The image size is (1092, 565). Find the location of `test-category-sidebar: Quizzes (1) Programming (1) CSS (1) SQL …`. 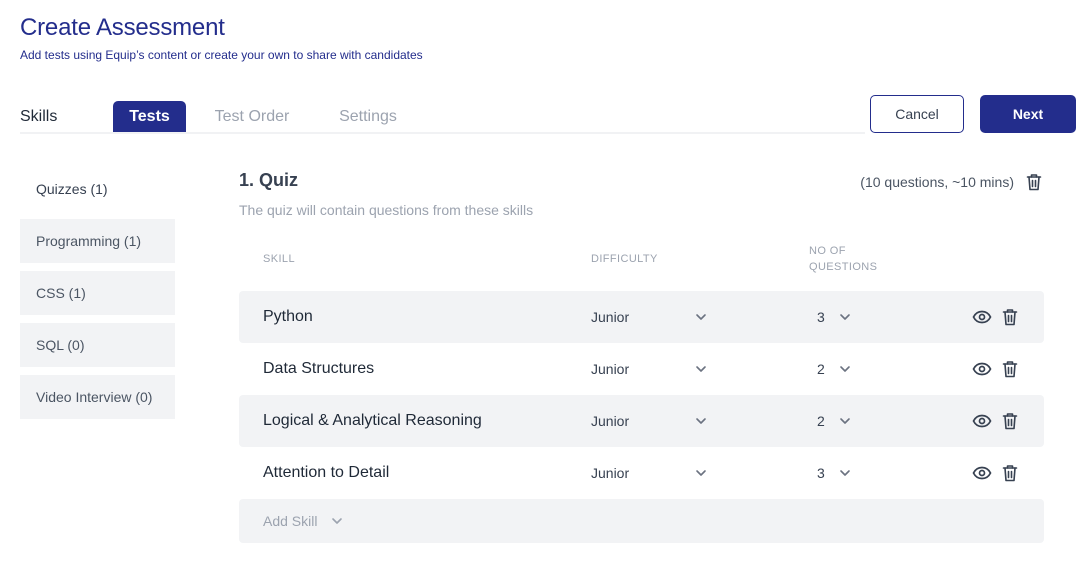

test-category-sidebar: Quizzes (1) Programming (1) CSS (1) SQL … is located at coordinates (97, 297).